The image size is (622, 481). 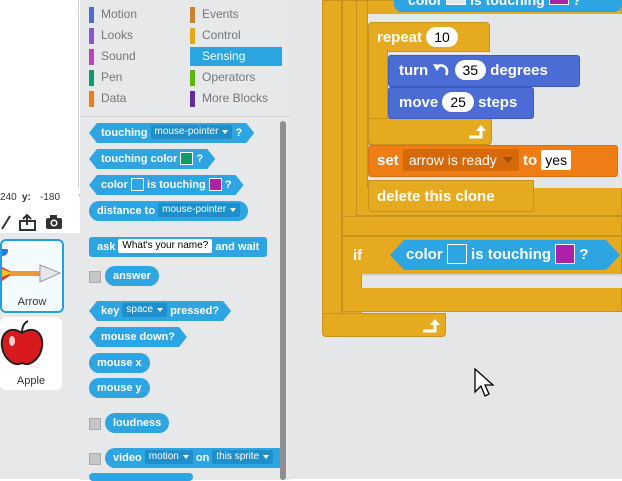 I want to click on outer-c-arm, so click(x=332, y=168).